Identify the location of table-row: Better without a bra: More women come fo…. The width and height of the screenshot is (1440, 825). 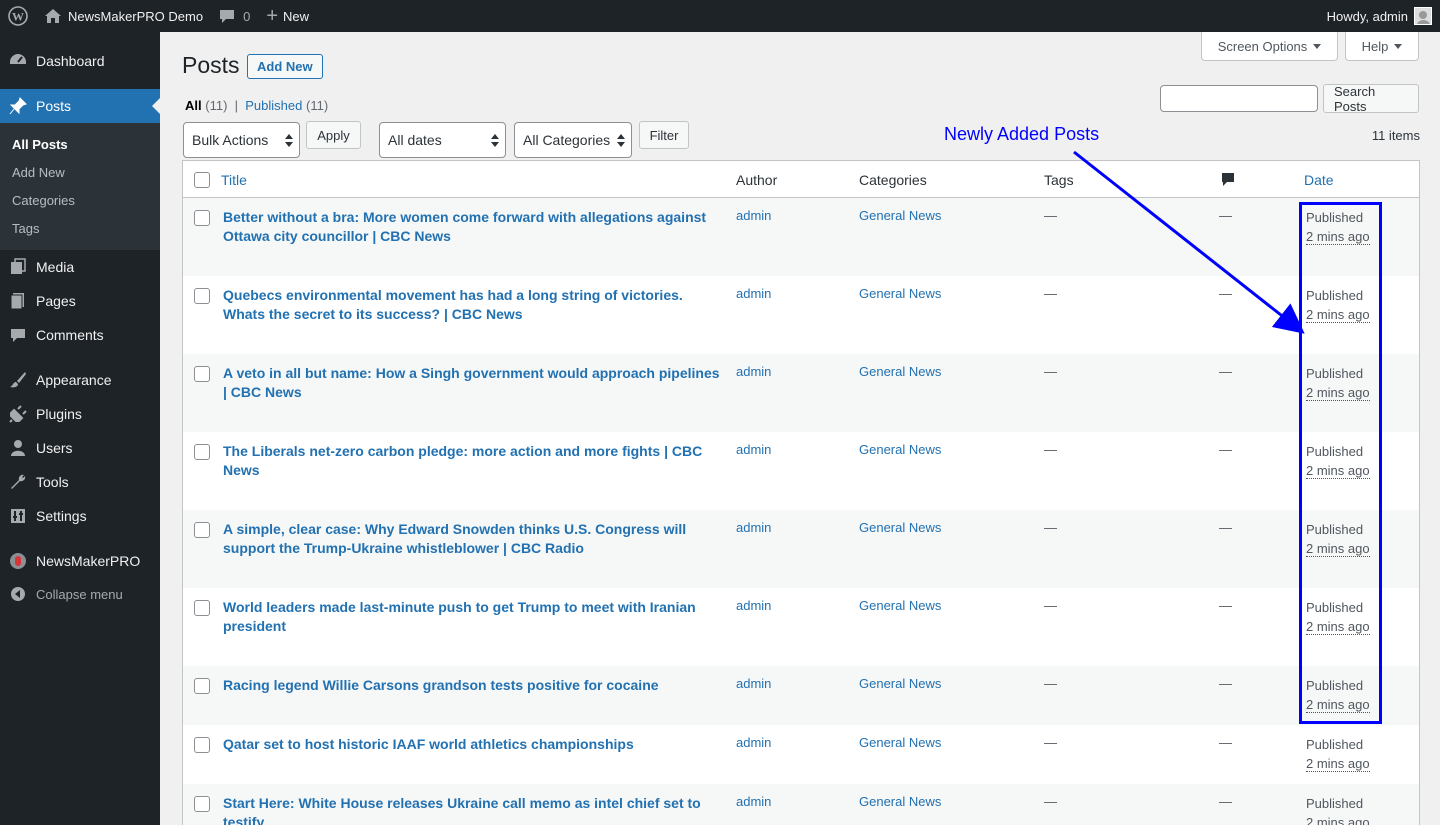
(801, 237).